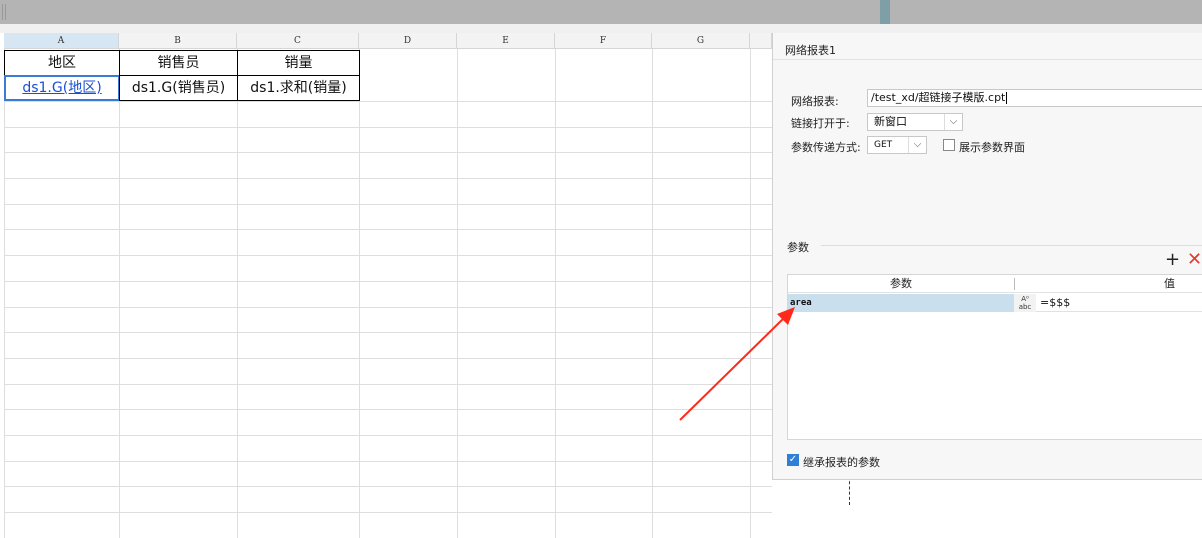 This screenshot has height=538, width=1202. Describe the element at coordinates (938, 97) in the screenshot. I see `report-path-value: /test_xd/超链接子模版.cpt` at that location.